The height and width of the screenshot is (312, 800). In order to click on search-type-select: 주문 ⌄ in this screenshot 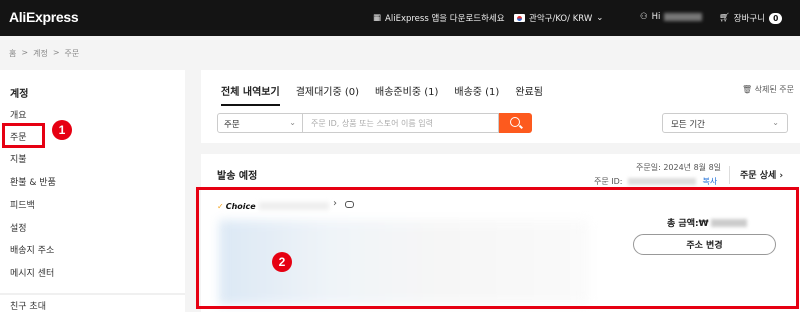, I will do `click(260, 123)`.